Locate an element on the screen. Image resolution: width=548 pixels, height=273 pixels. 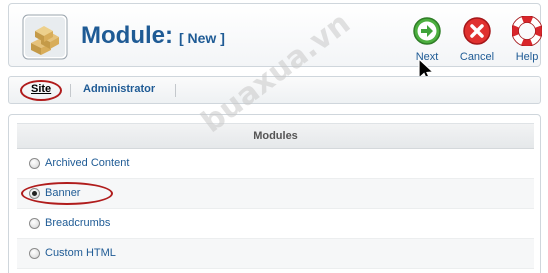
module-label: Breadcrumbs is located at coordinates (77, 223).